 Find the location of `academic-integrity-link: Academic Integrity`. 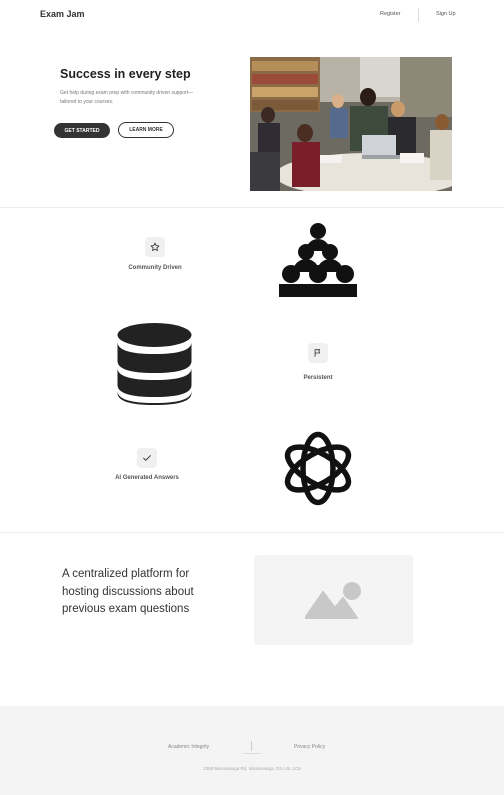

academic-integrity-link: Academic Integrity is located at coordinates (188, 747).